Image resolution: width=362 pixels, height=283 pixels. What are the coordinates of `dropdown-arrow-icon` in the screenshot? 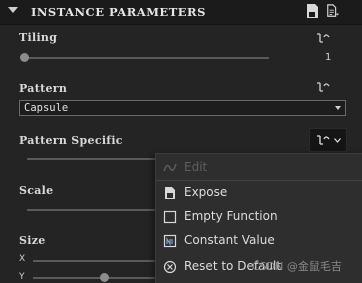 It's located at (338, 108).